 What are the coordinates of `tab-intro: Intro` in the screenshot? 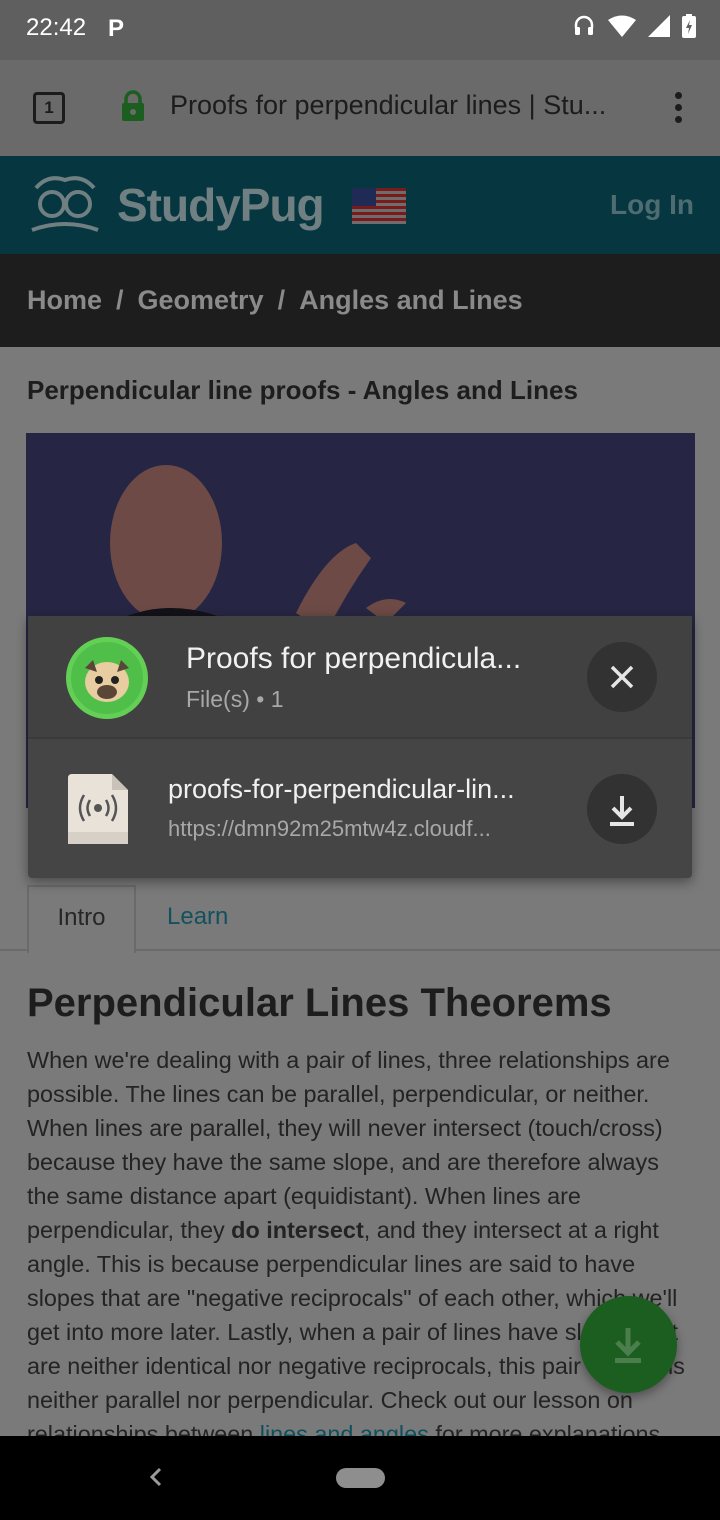 It's located at (81, 919).